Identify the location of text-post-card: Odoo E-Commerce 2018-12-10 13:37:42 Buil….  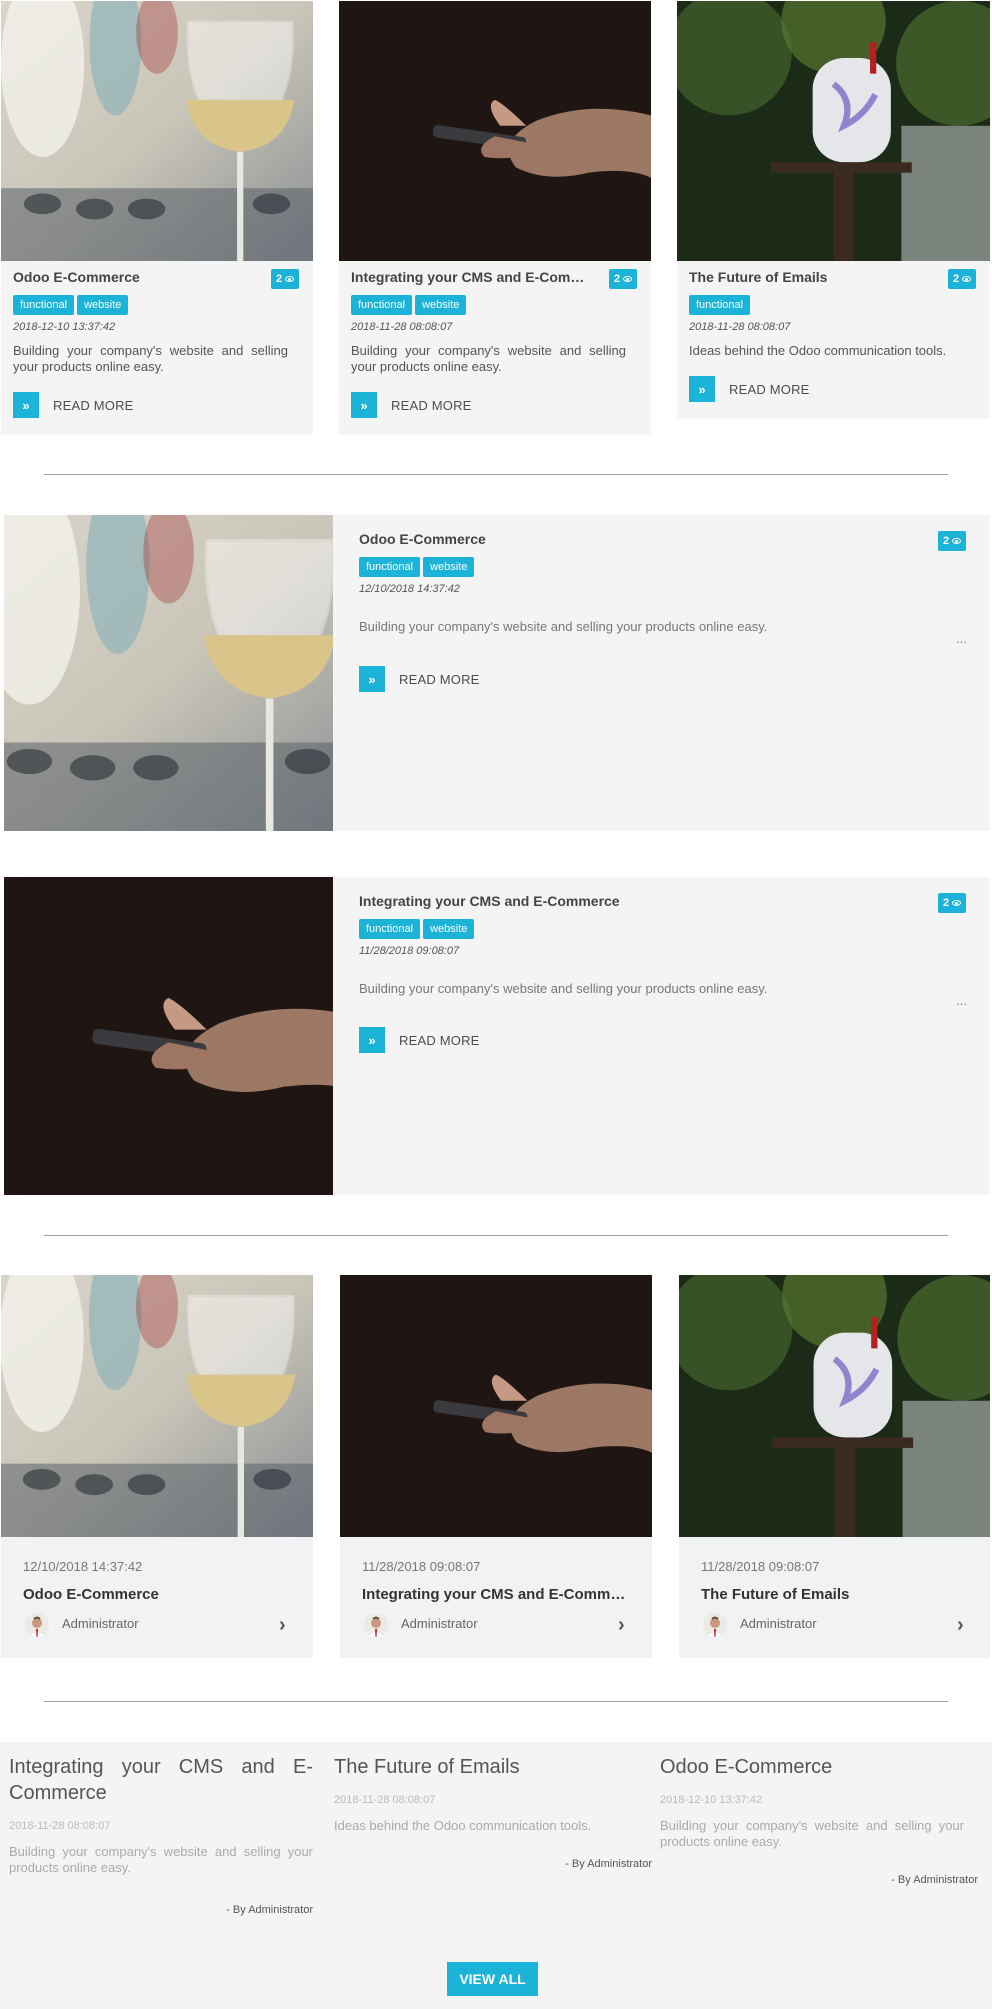
(819, 1820).